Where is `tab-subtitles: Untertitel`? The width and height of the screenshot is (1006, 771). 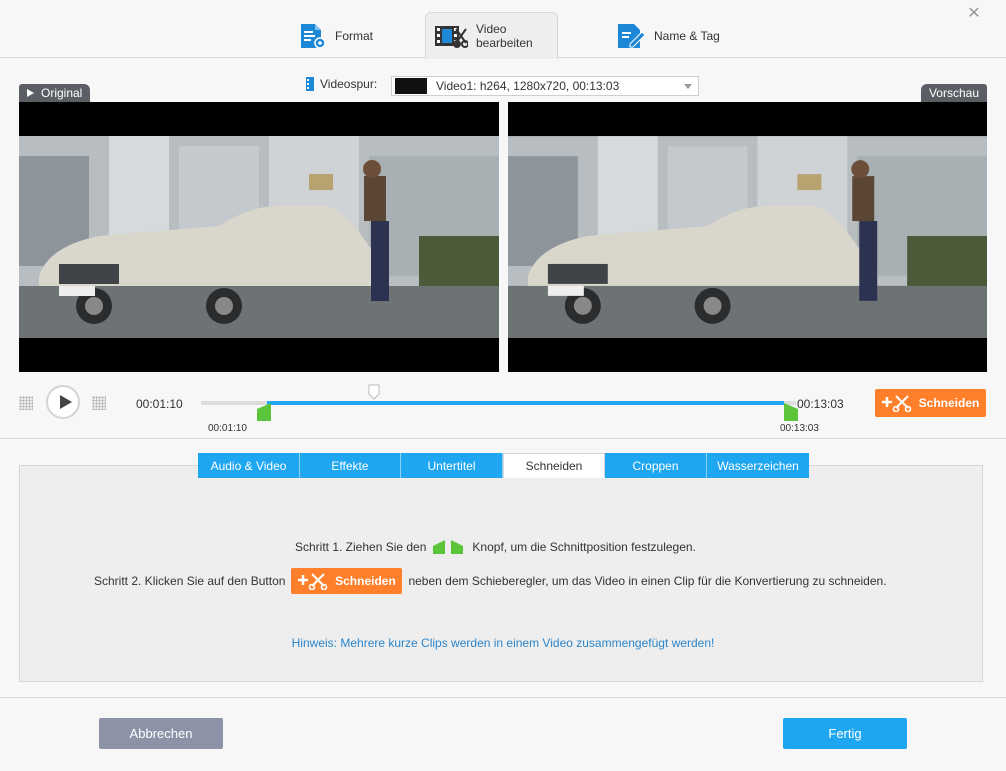
tab-subtitles: Untertitel is located at coordinates (452, 465).